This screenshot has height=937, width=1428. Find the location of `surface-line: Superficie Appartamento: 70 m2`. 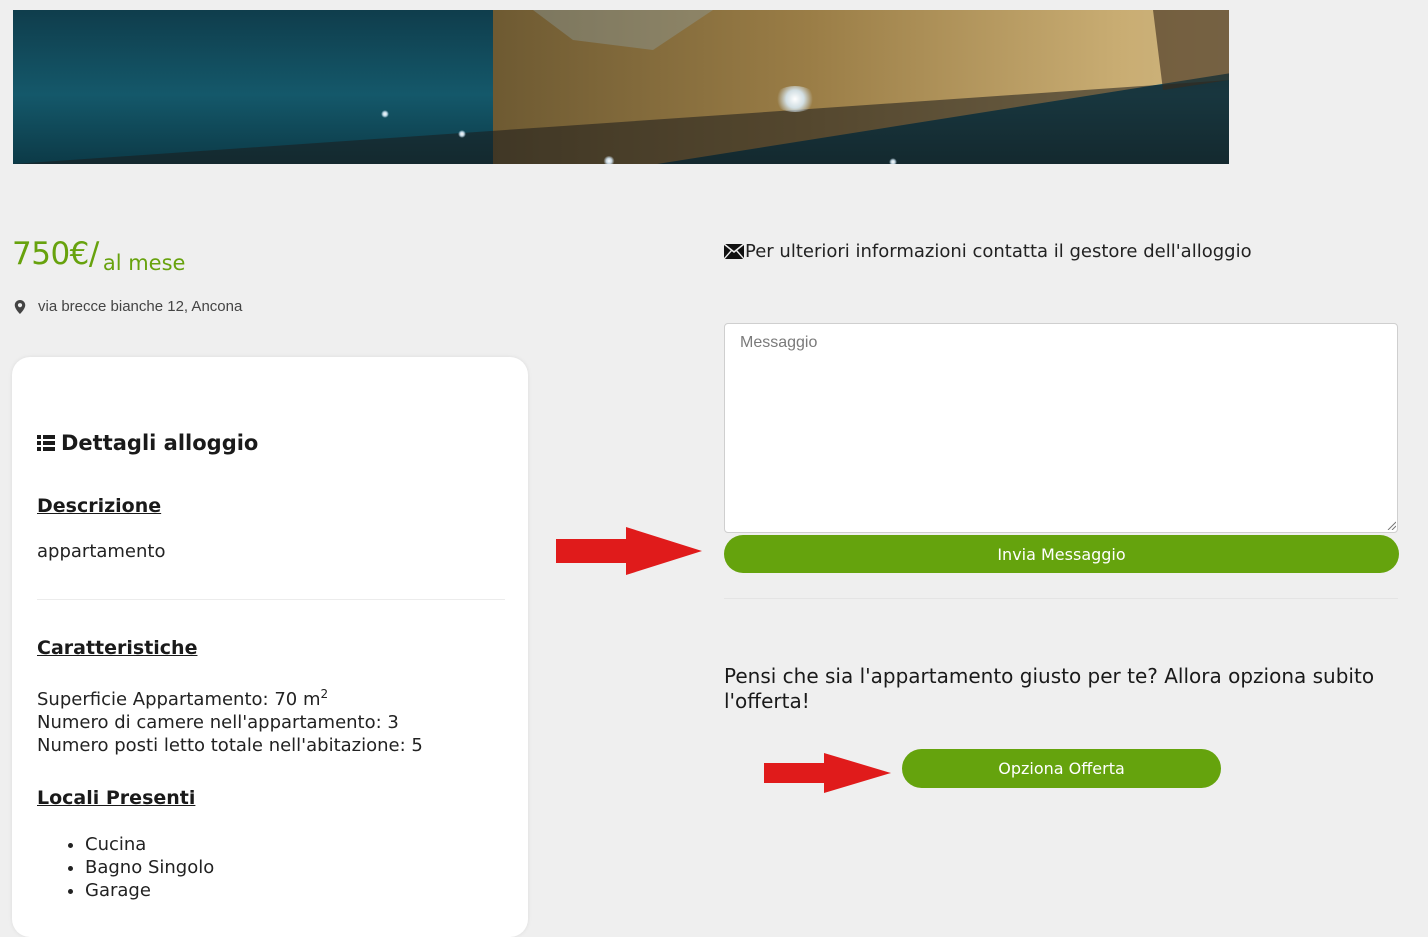

surface-line: Superficie Appartamento: 70 m2 is located at coordinates (230, 697).